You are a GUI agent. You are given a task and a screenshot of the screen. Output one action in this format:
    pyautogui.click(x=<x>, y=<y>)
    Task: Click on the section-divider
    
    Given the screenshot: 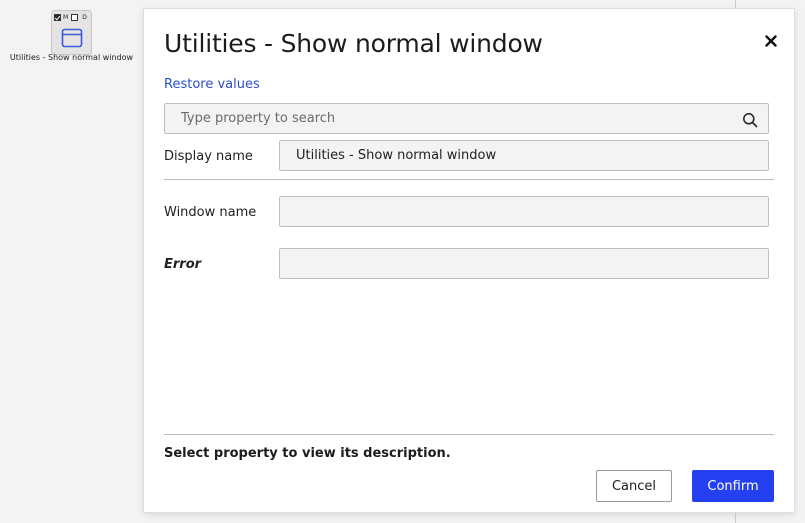 What is the action you would take?
    pyautogui.click(x=469, y=179)
    